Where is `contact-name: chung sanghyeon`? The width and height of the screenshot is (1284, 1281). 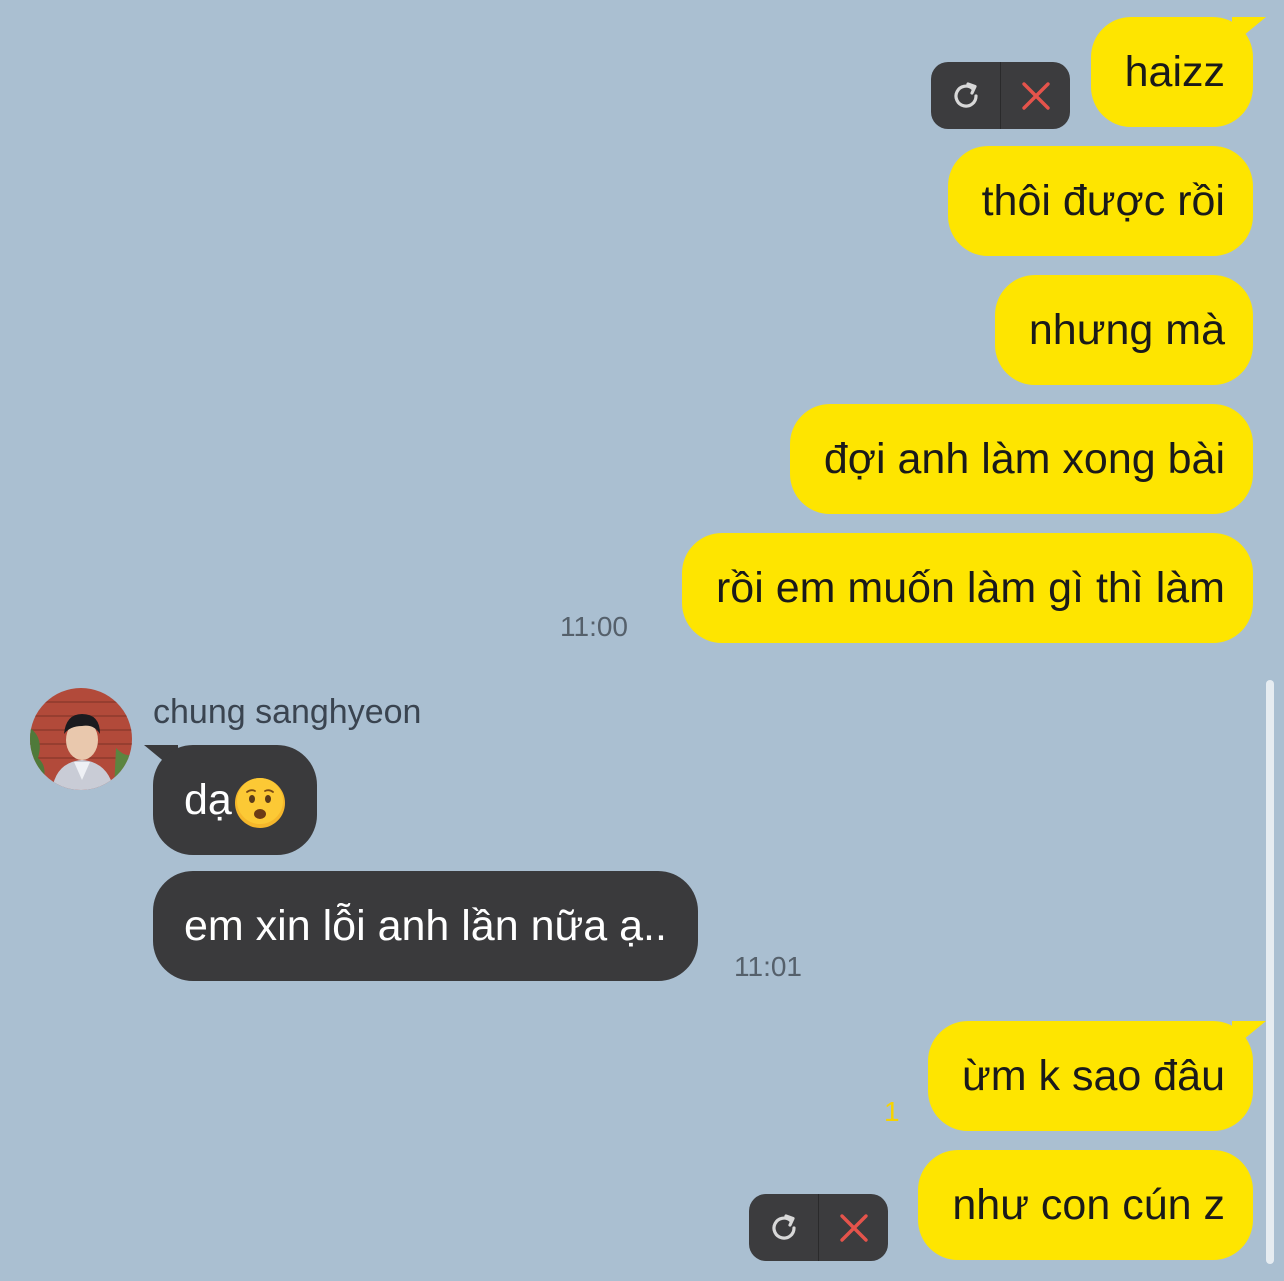
contact-name: chung sanghyeon is located at coordinates (287, 712).